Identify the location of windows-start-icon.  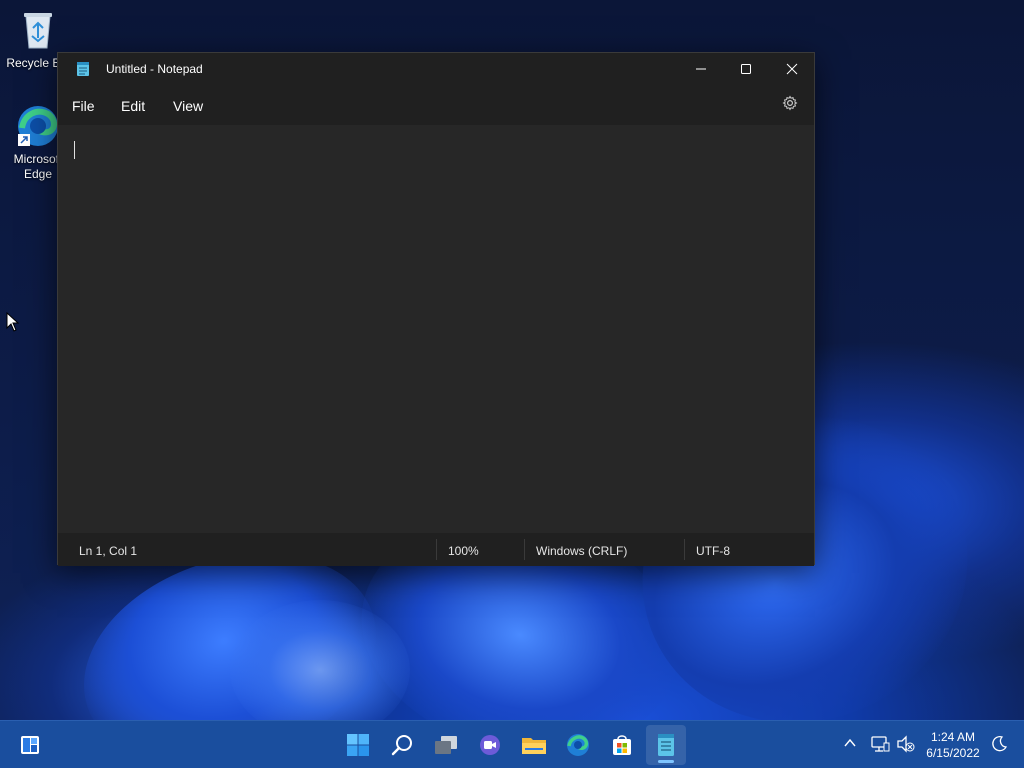
(358, 745).